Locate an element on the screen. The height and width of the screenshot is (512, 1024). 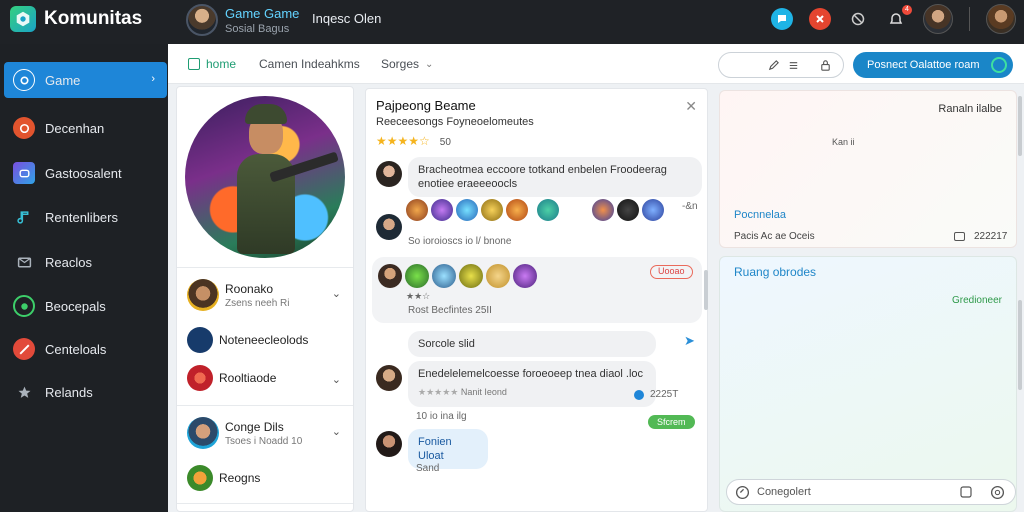
rating: ★★★★☆ 50 is located at coordinates (413, 141).